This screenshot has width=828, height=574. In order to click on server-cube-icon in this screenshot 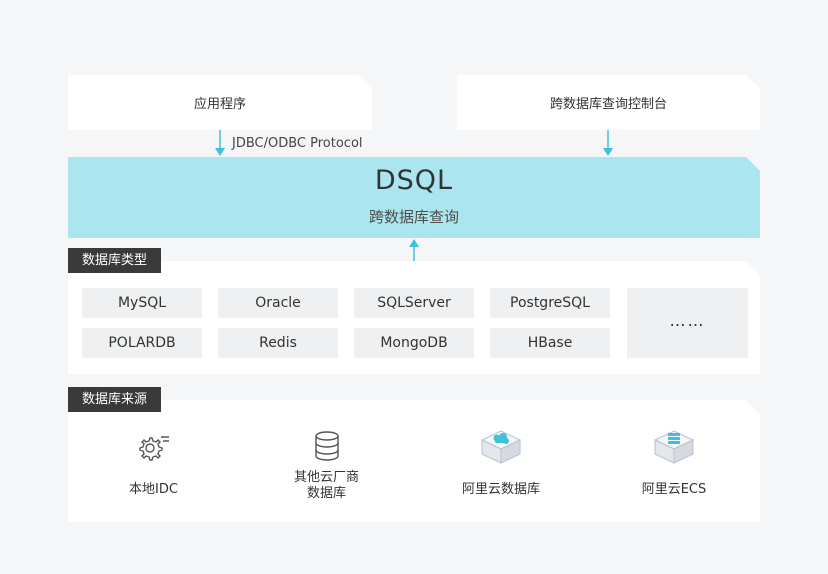, I will do `click(674, 447)`.